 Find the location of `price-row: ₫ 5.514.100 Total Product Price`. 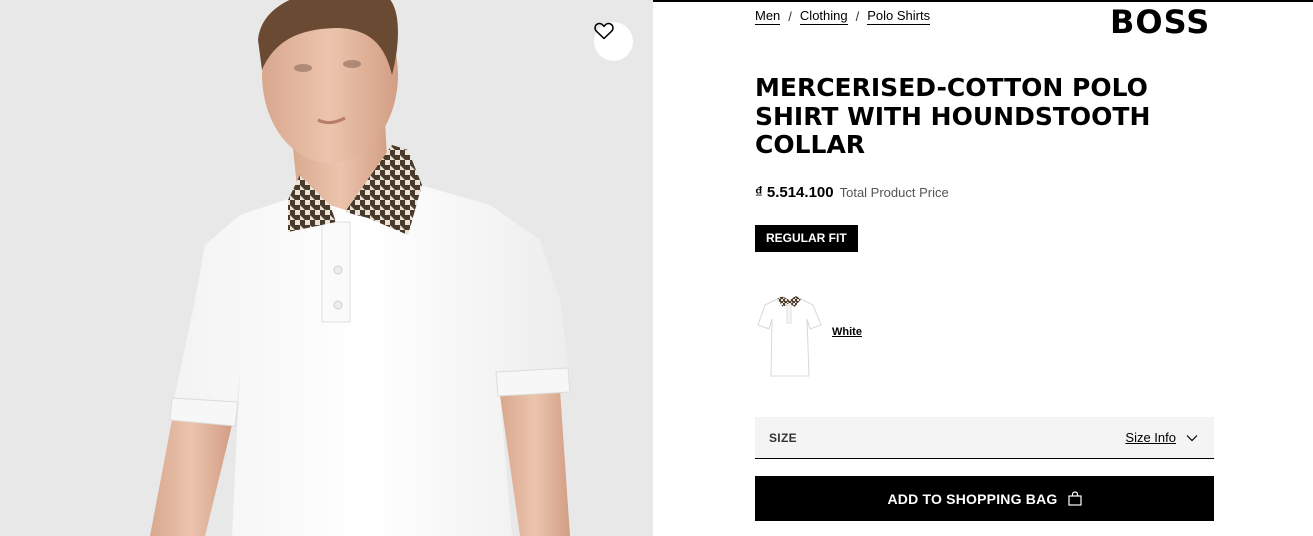

price-row: ₫ 5.514.100 Total Product Price is located at coordinates (852, 192).